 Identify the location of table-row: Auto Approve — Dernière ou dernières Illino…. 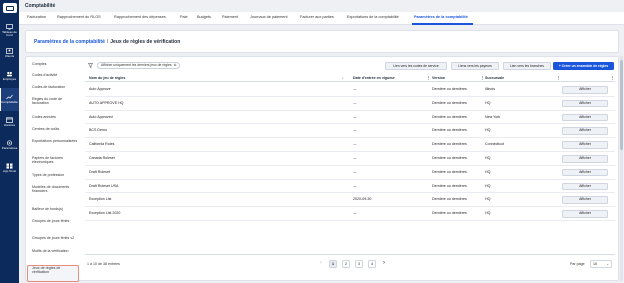
(350, 90).